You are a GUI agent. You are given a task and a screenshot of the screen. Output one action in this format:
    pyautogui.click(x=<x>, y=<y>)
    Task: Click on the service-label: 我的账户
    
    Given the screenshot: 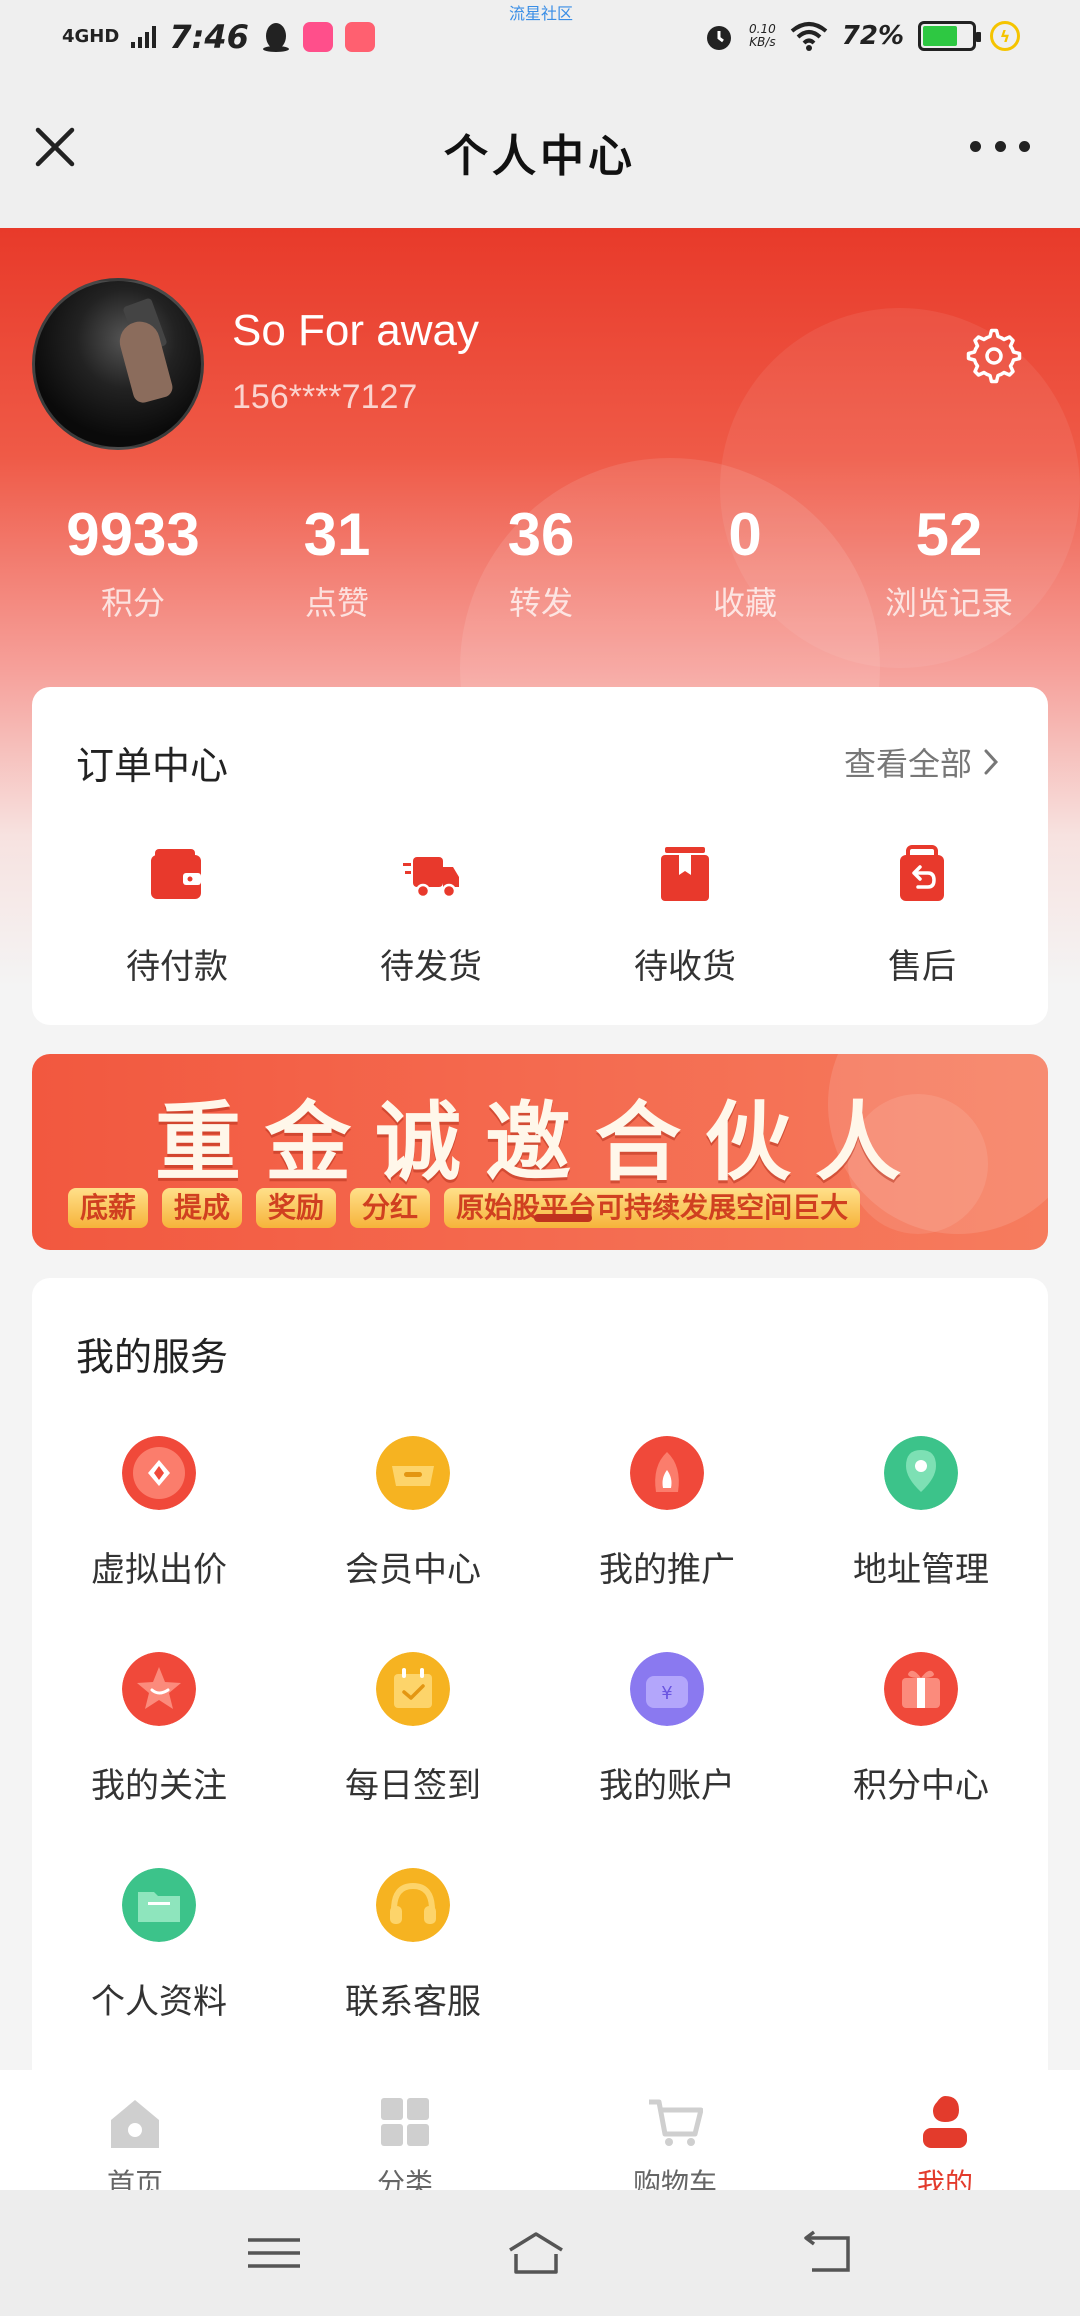 What is the action you would take?
    pyautogui.click(x=667, y=1786)
    